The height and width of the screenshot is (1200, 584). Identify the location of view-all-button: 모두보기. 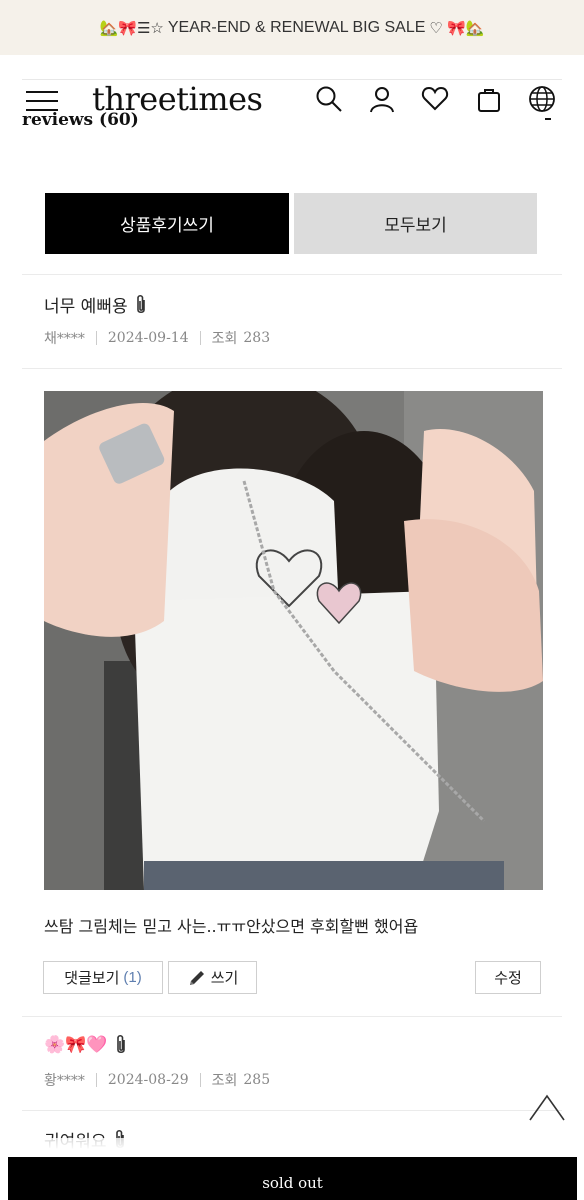
(415, 223).